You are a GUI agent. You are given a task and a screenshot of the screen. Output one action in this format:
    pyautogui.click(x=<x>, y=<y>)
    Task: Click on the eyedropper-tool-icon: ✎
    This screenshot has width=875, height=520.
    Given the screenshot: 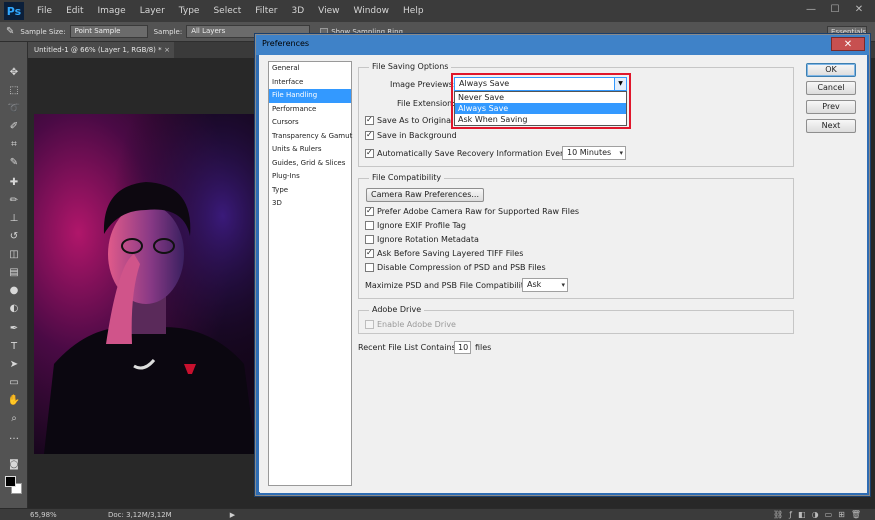 What is the action you would take?
    pyautogui.click(x=14, y=163)
    